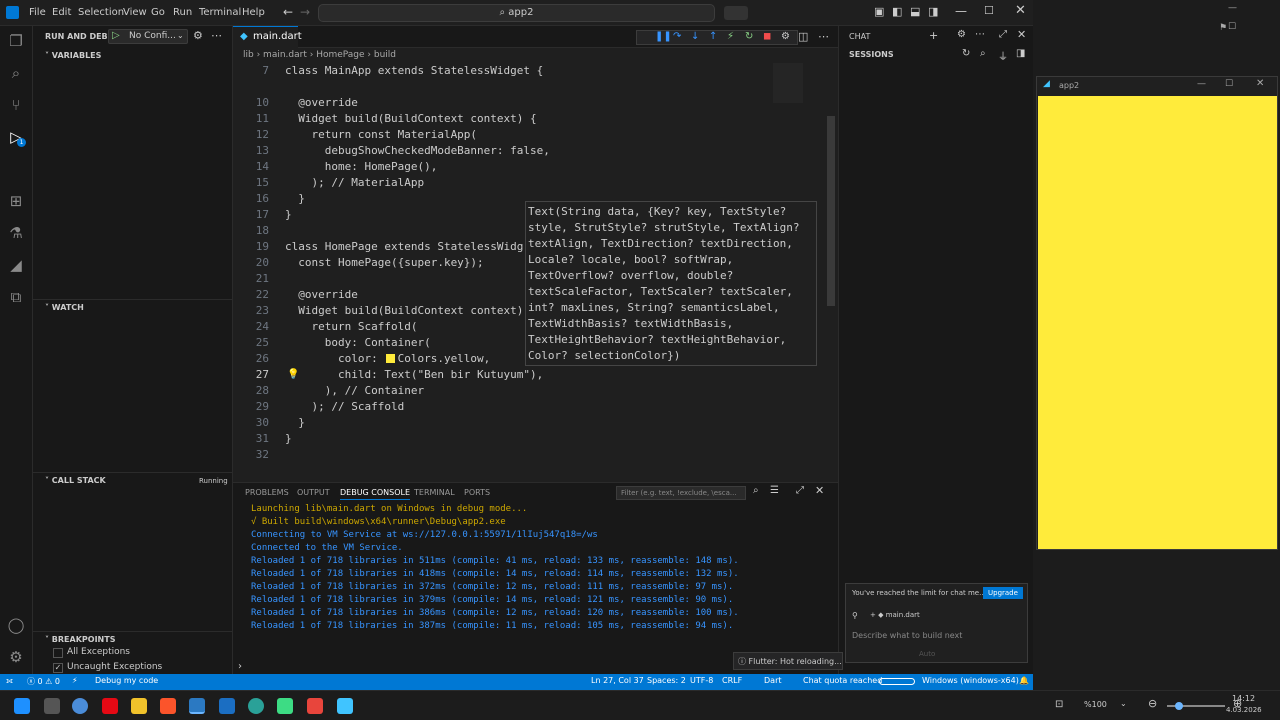 The height and width of the screenshot is (720, 1280). Describe the element at coordinates (774, 490) in the screenshot. I see `clear-console-icon: ☰` at that location.